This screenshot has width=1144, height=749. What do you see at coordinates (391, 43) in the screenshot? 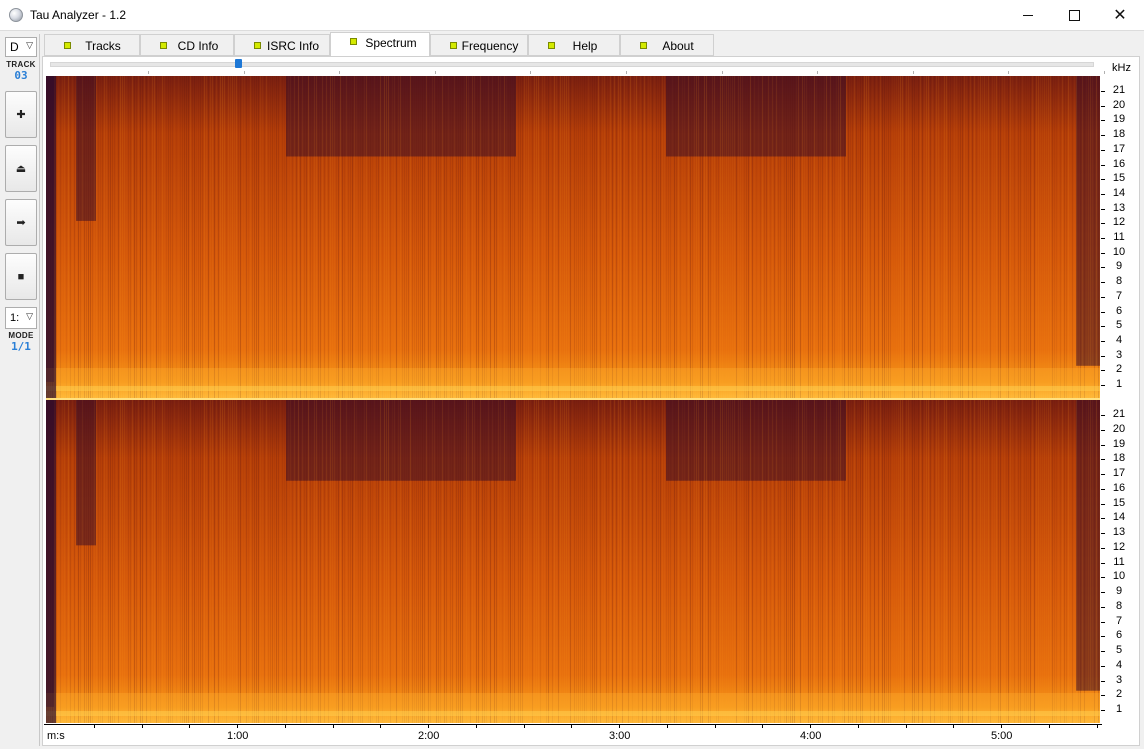
I see `tab-label: Spectrum` at bounding box center [391, 43].